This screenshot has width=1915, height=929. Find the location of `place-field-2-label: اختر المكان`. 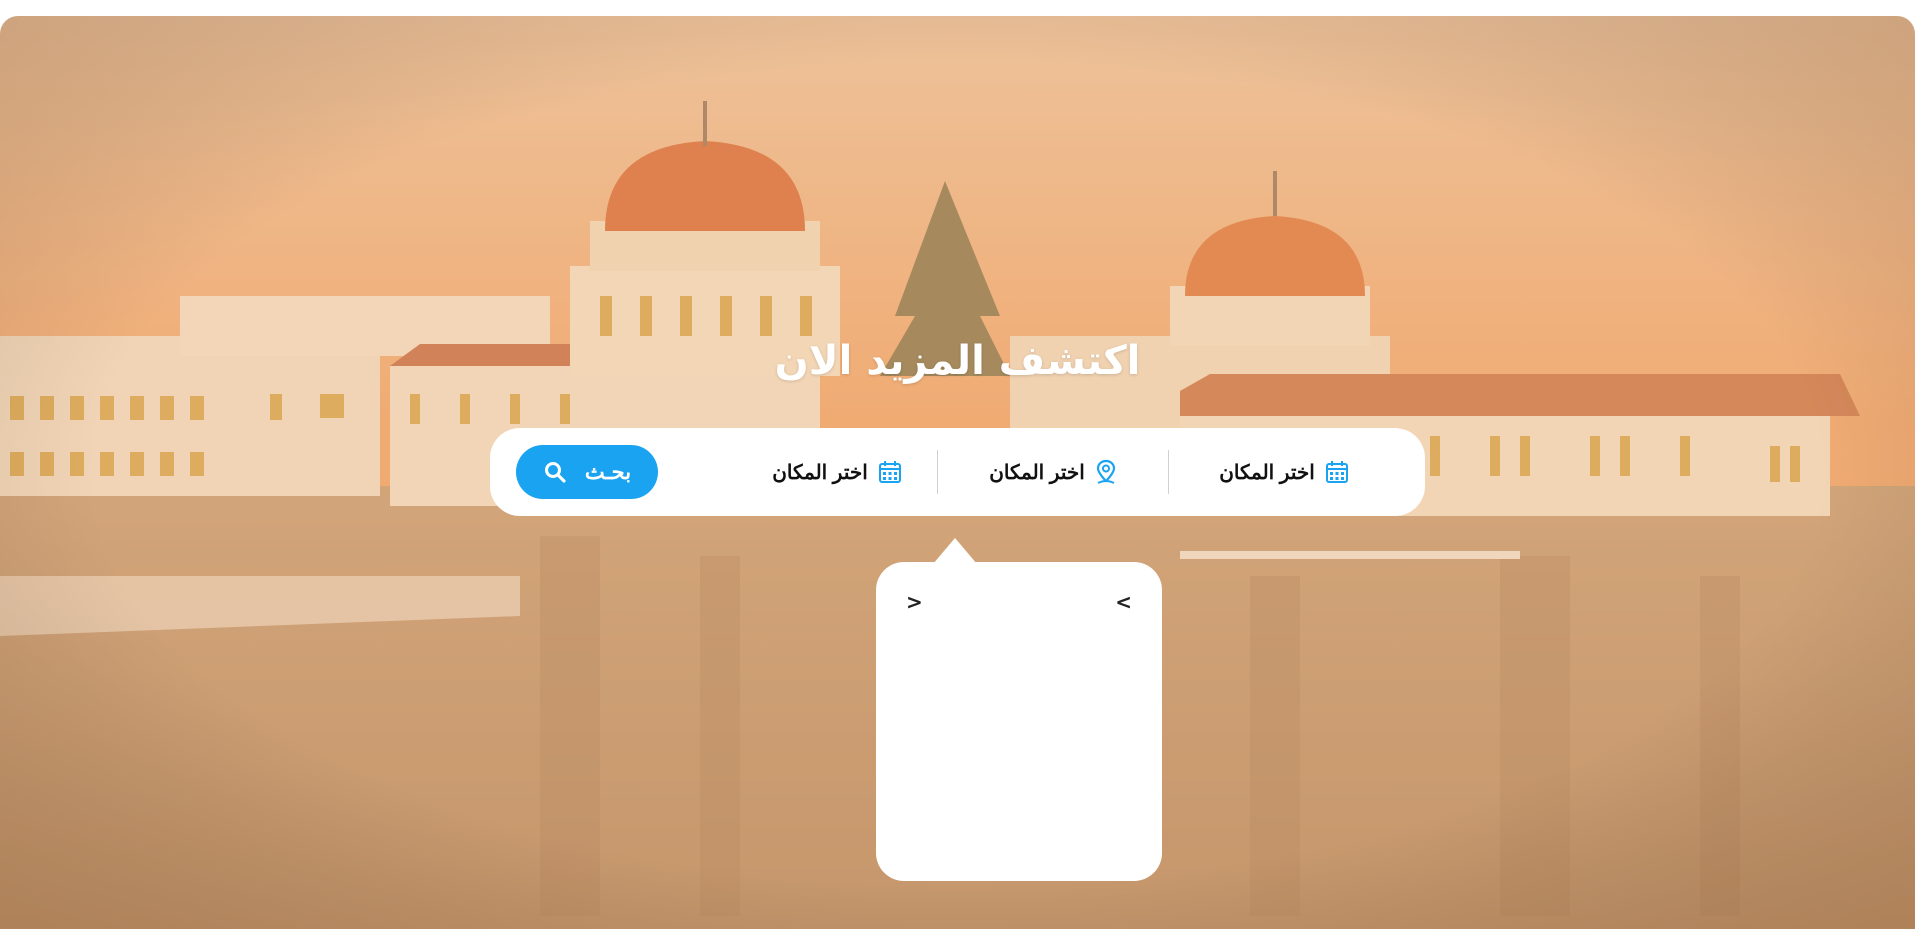

place-field-2-label: اختر المكان is located at coordinates (1037, 472).